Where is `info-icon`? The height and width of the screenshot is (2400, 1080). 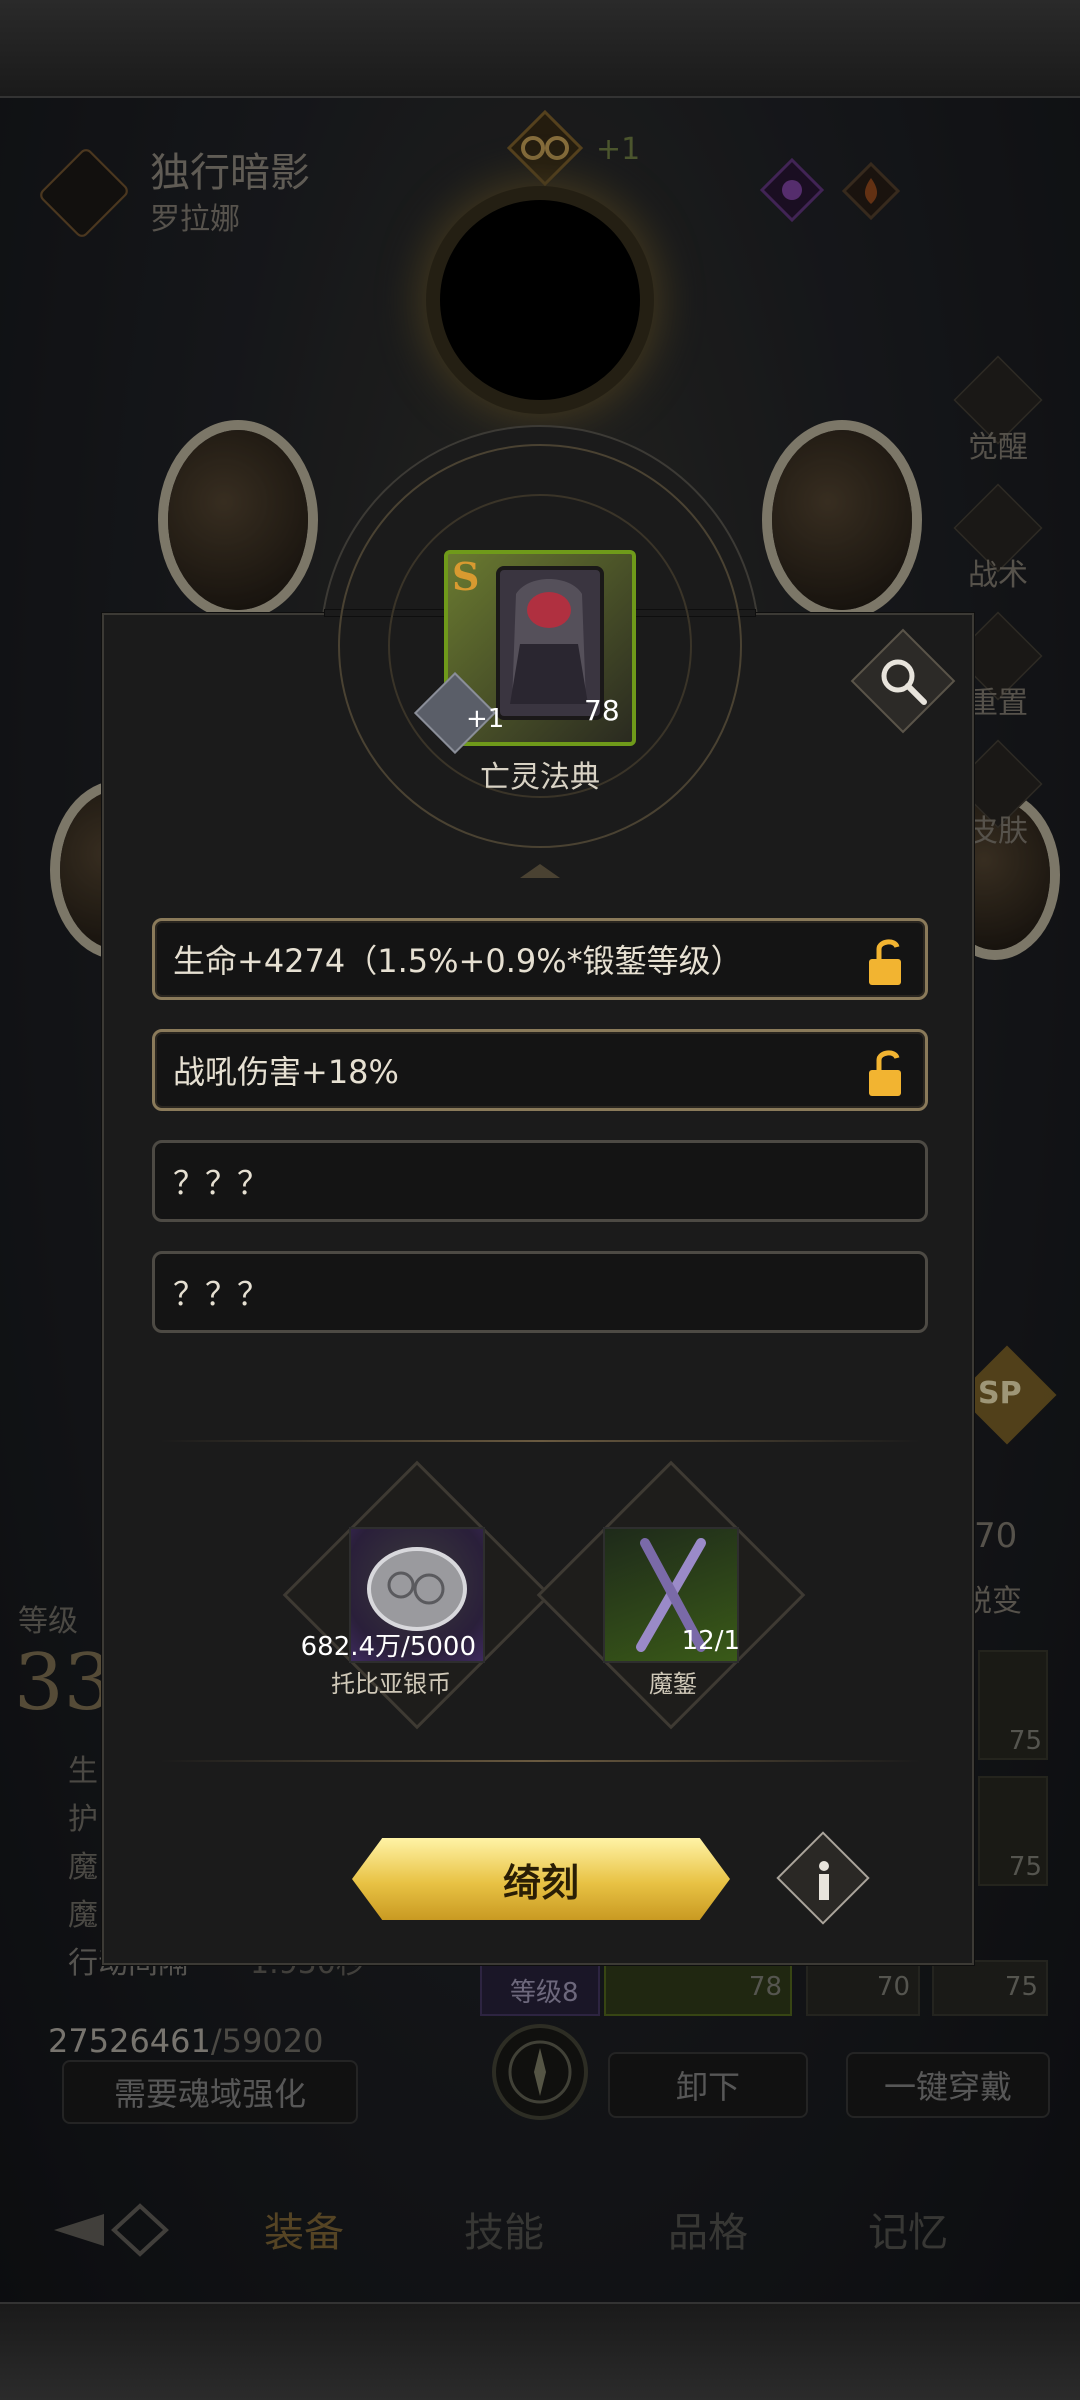 info-icon is located at coordinates (824, 1880).